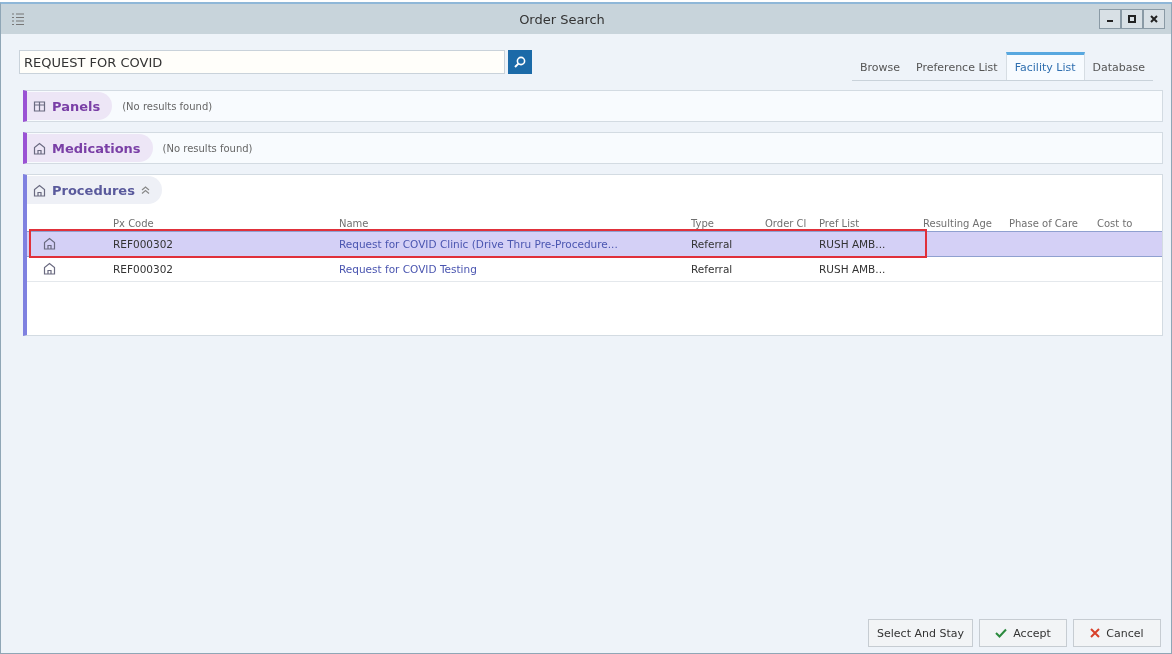 This screenshot has width=1172, height=654. I want to click on column-header: Name, so click(354, 223).